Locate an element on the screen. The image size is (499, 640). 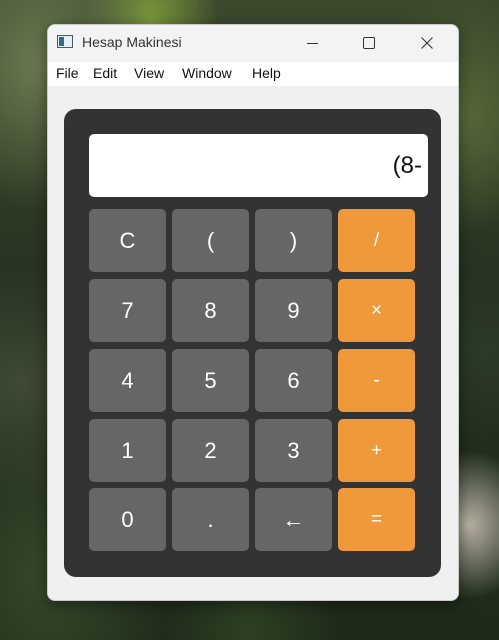
digit-1-button: 1 is located at coordinates (127, 450).